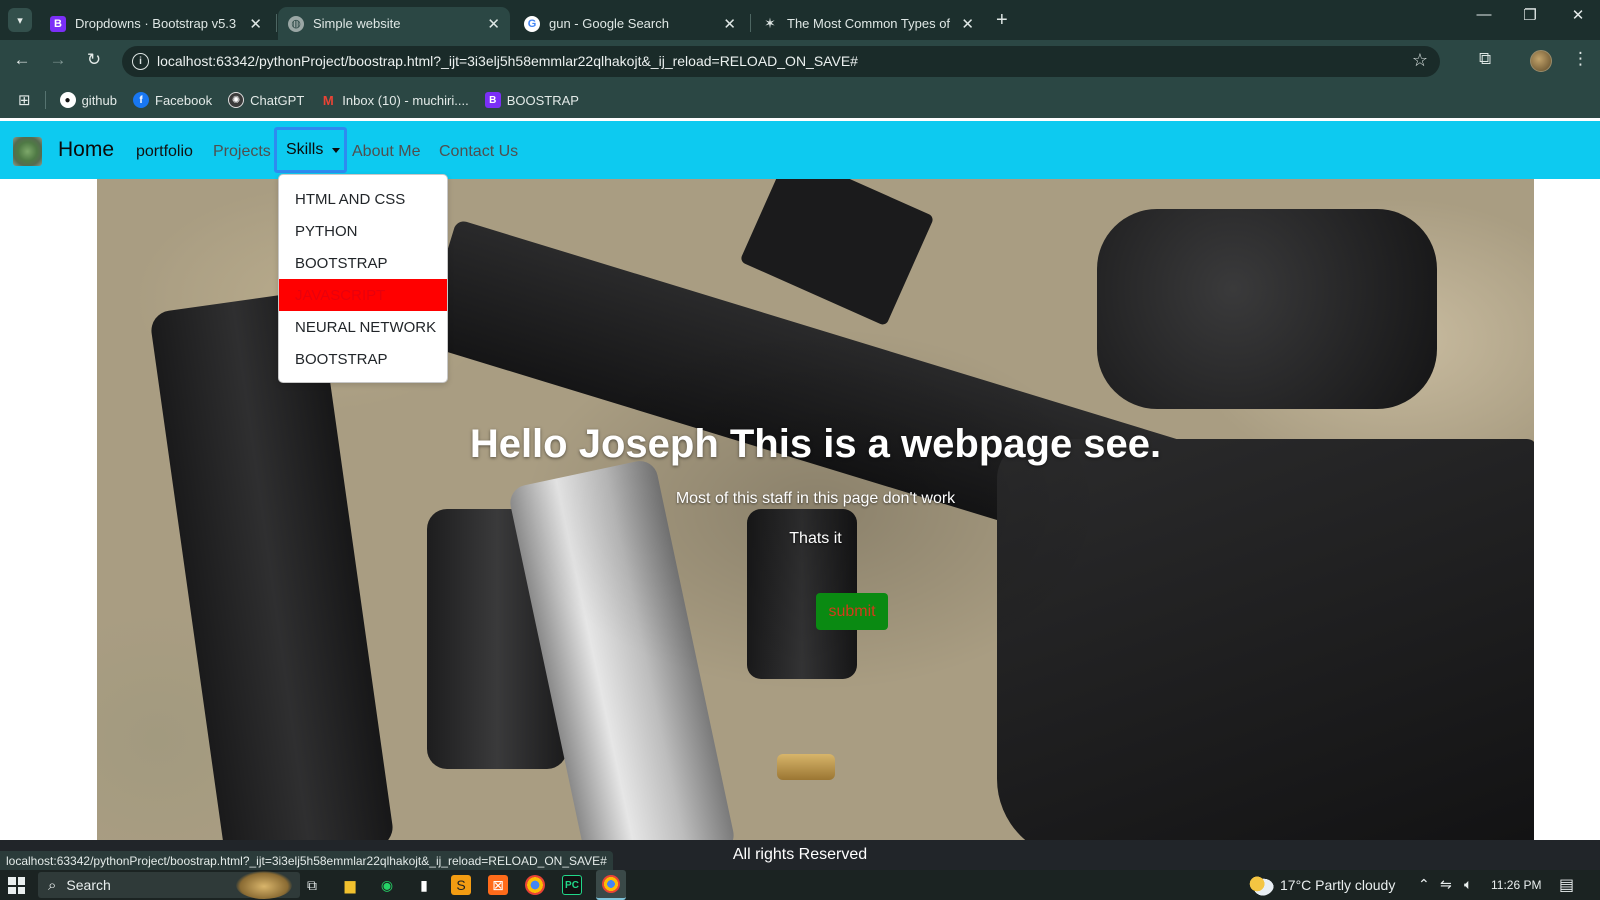 The image size is (1600, 900). I want to click on nav-skills-dropdown-toggle: Skills, so click(310, 150).